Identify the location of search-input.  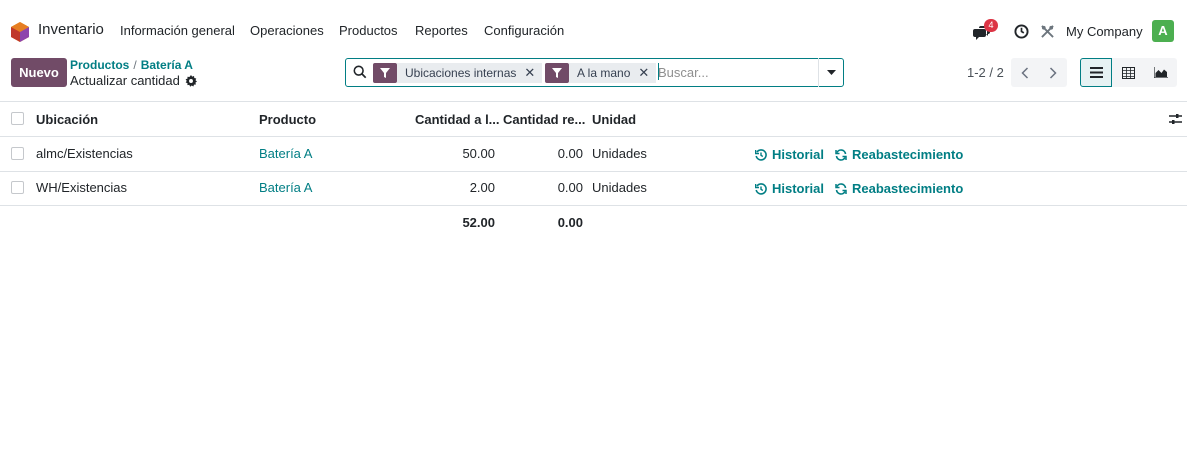
(733, 72).